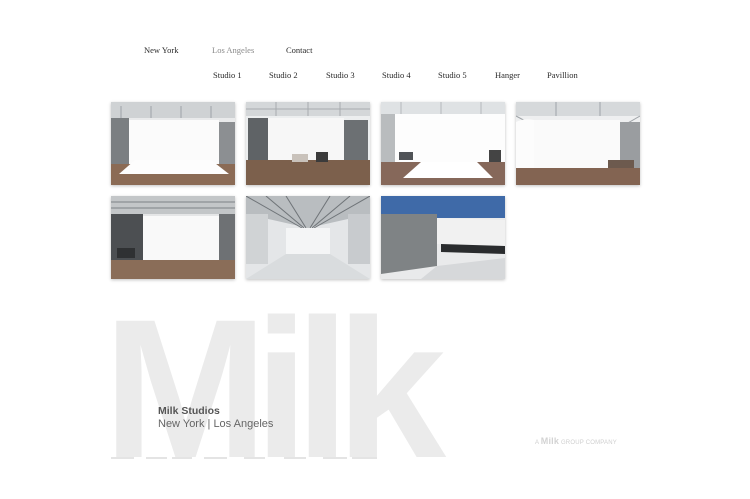 The height and width of the screenshot is (499, 750). I want to click on group-suffix: GROUP COMPANY, so click(588, 443).